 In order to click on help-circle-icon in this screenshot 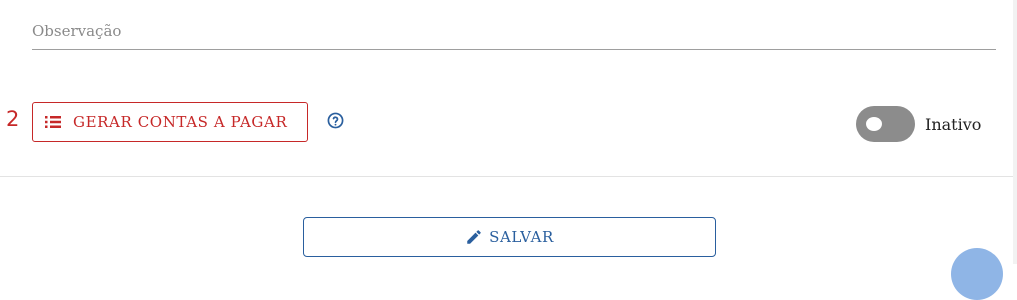, I will do `click(335, 120)`.